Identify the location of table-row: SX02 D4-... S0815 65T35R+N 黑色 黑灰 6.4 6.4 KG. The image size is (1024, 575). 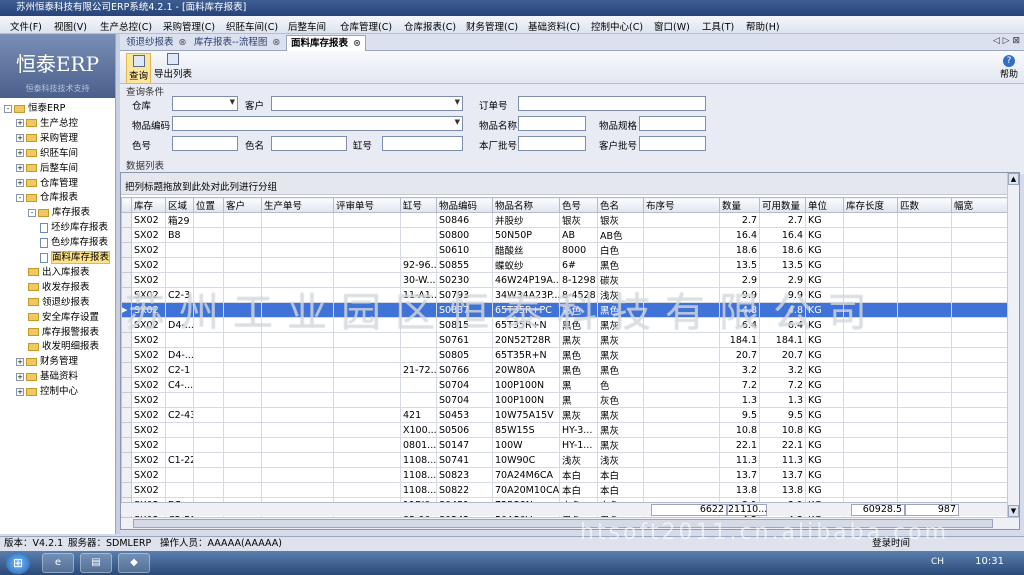
(565, 325).